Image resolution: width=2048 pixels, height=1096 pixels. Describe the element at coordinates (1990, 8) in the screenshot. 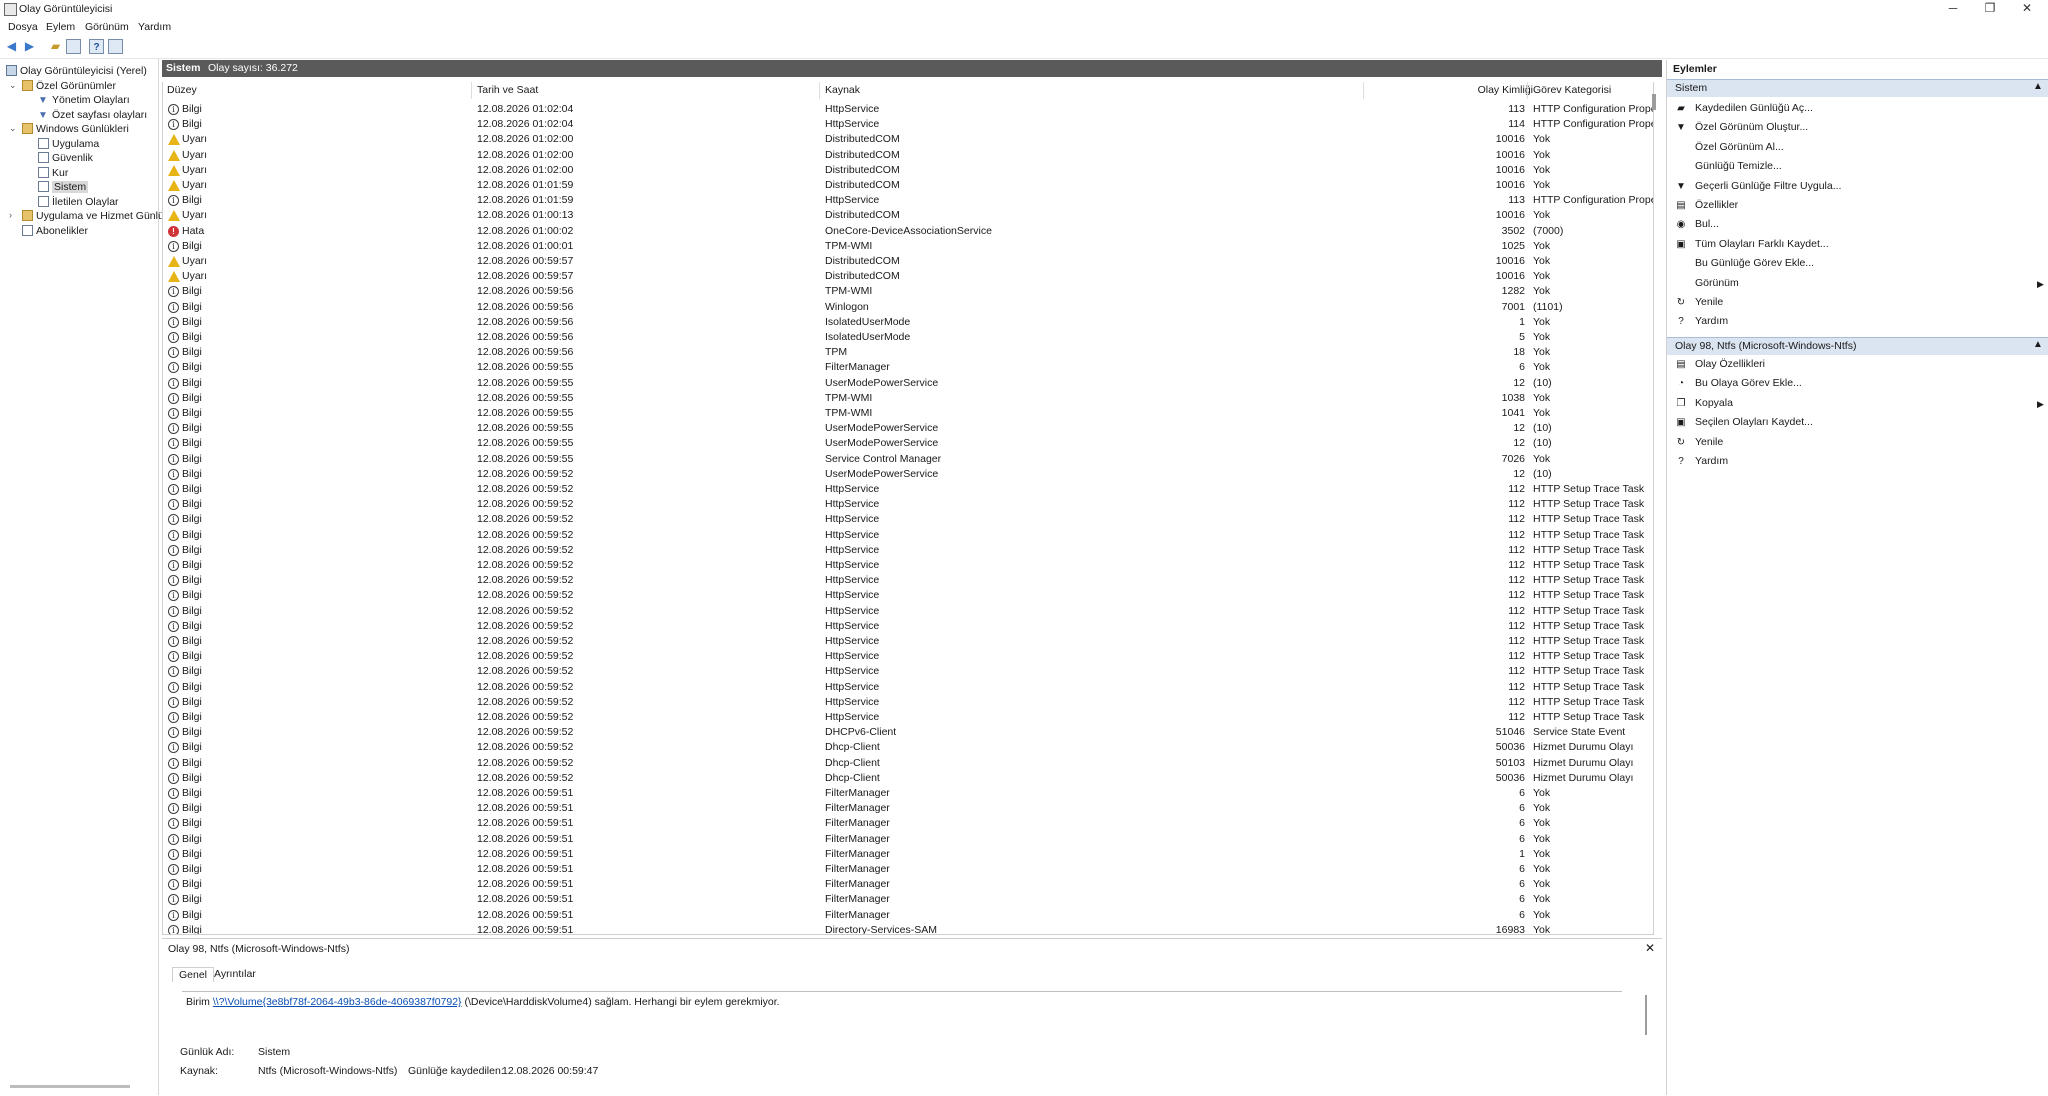

I see `maximize-button: ❐` at that location.